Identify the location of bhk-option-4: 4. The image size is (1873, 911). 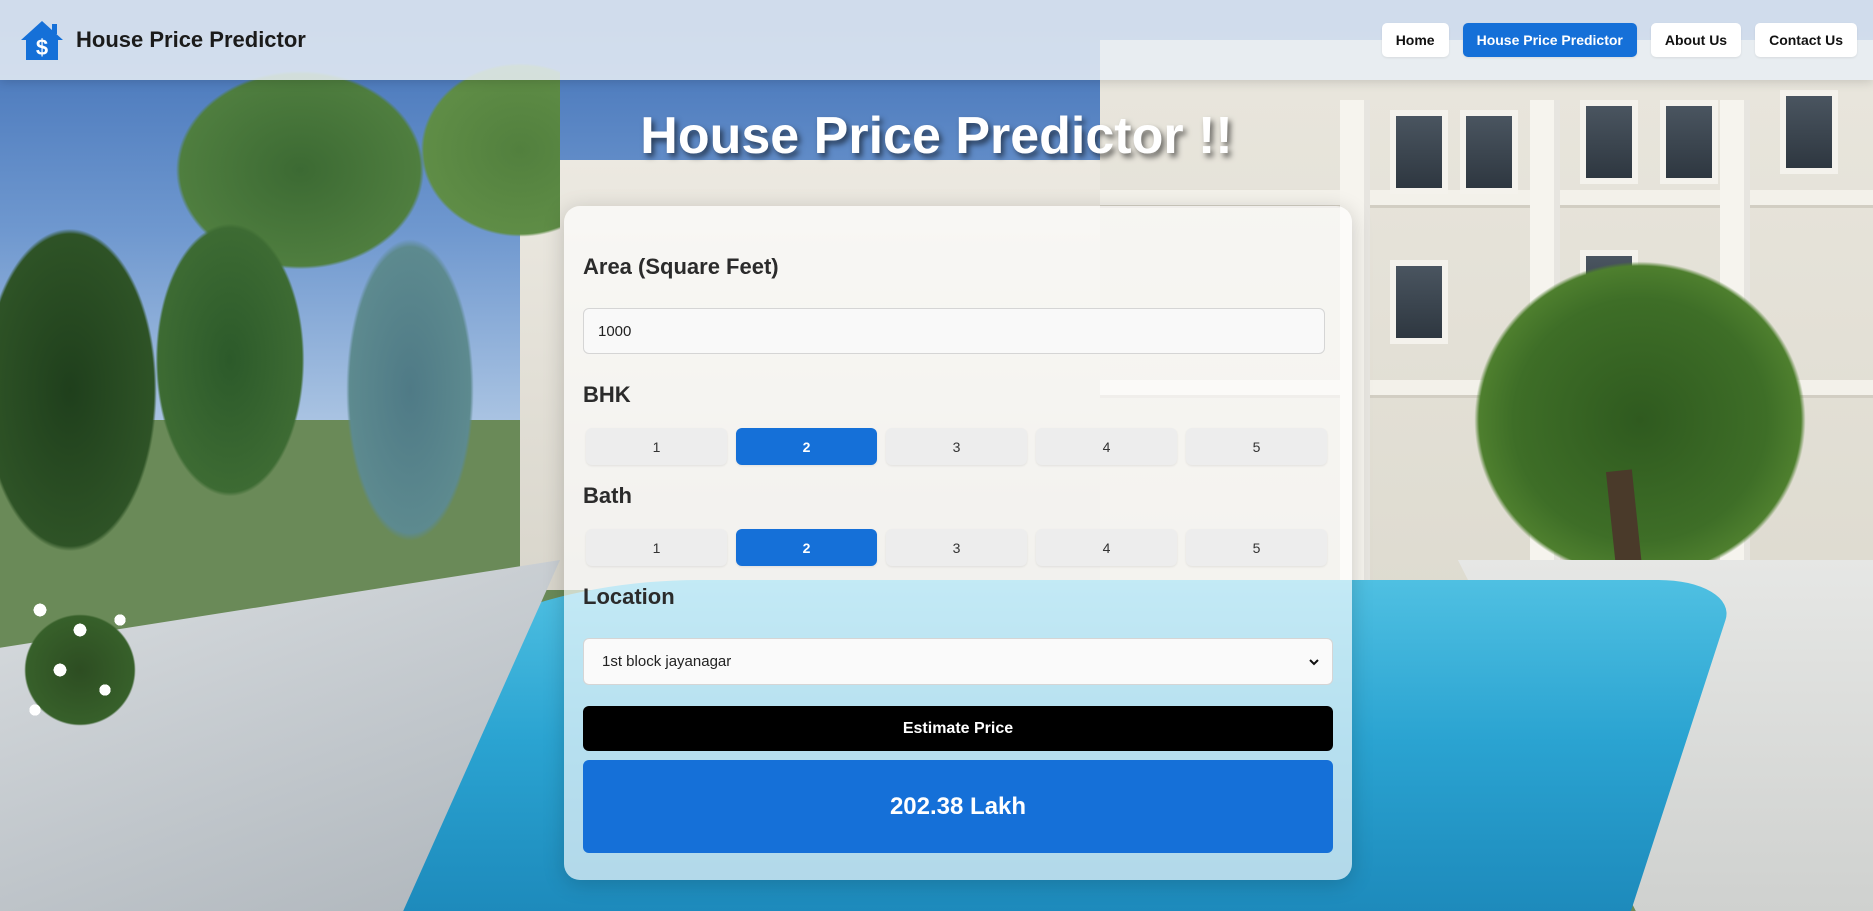
(1106, 446).